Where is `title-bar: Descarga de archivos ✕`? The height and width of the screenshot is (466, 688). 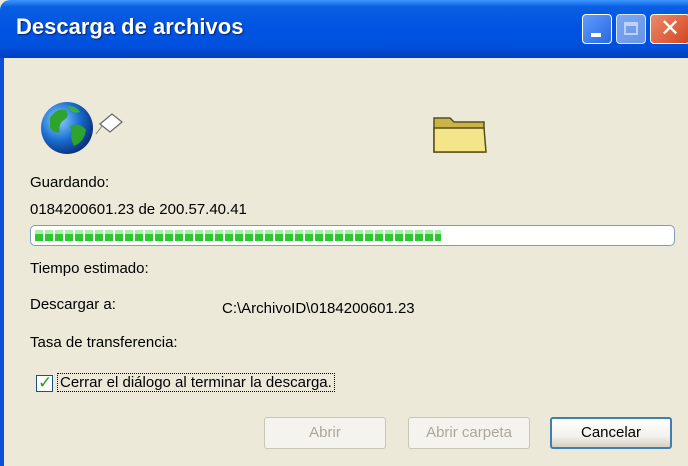 title-bar: Descarga de archivos ✕ is located at coordinates (344, 29).